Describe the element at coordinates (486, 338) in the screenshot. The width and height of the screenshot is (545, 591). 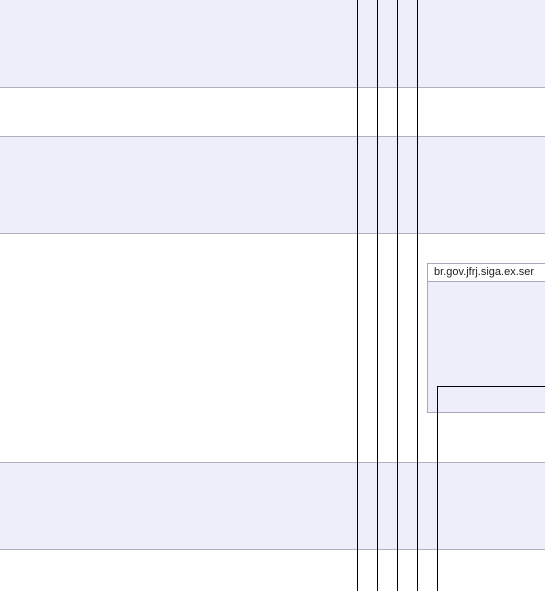
I see `class-box: br.gov.jfrj.siga.ex.ser` at that location.